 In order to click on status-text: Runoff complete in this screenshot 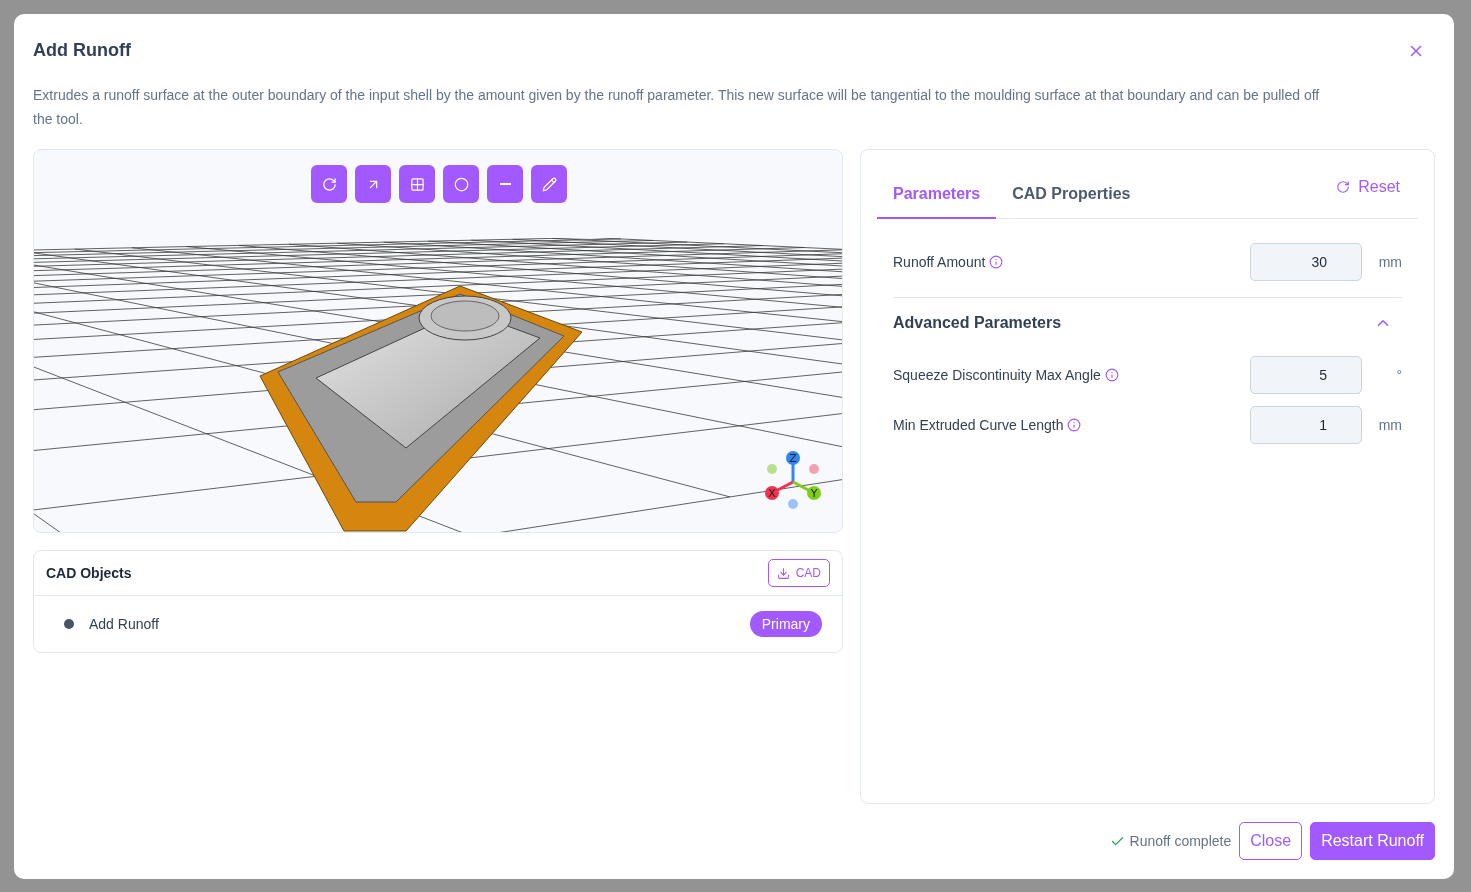, I will do `click(1180, 841)`.